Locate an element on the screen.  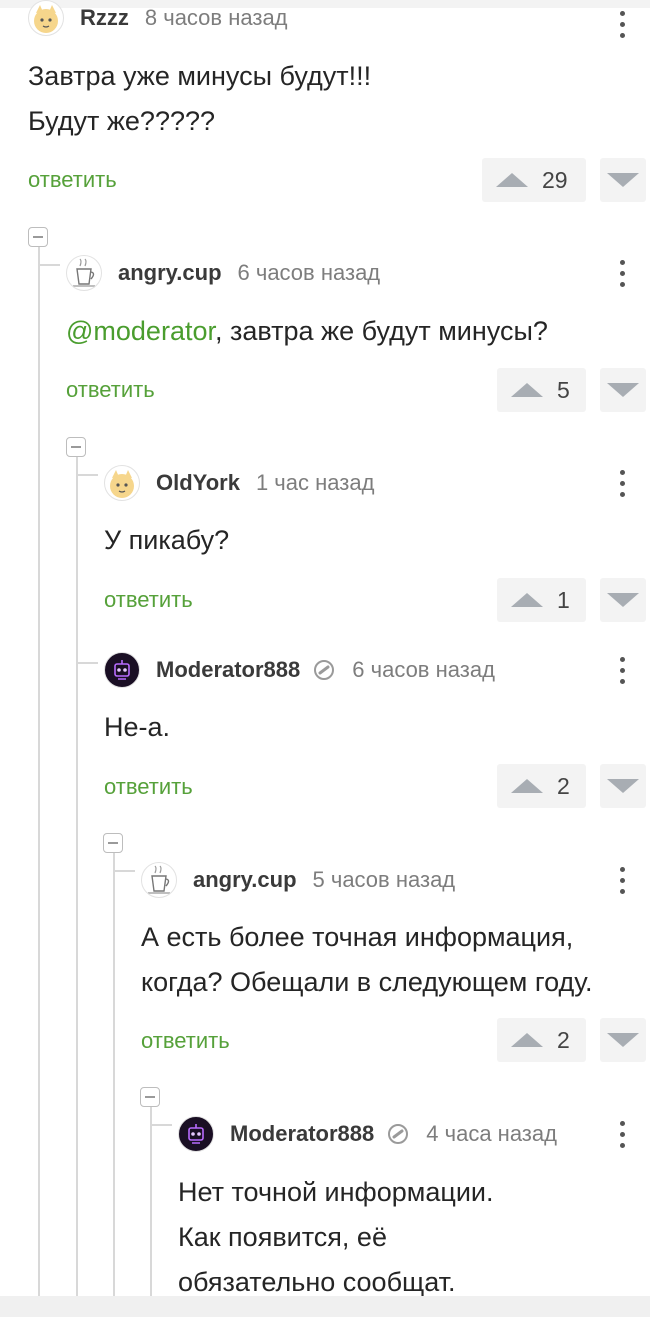
timestamp: 4 часа назад is located at coordinates (491, 1133).